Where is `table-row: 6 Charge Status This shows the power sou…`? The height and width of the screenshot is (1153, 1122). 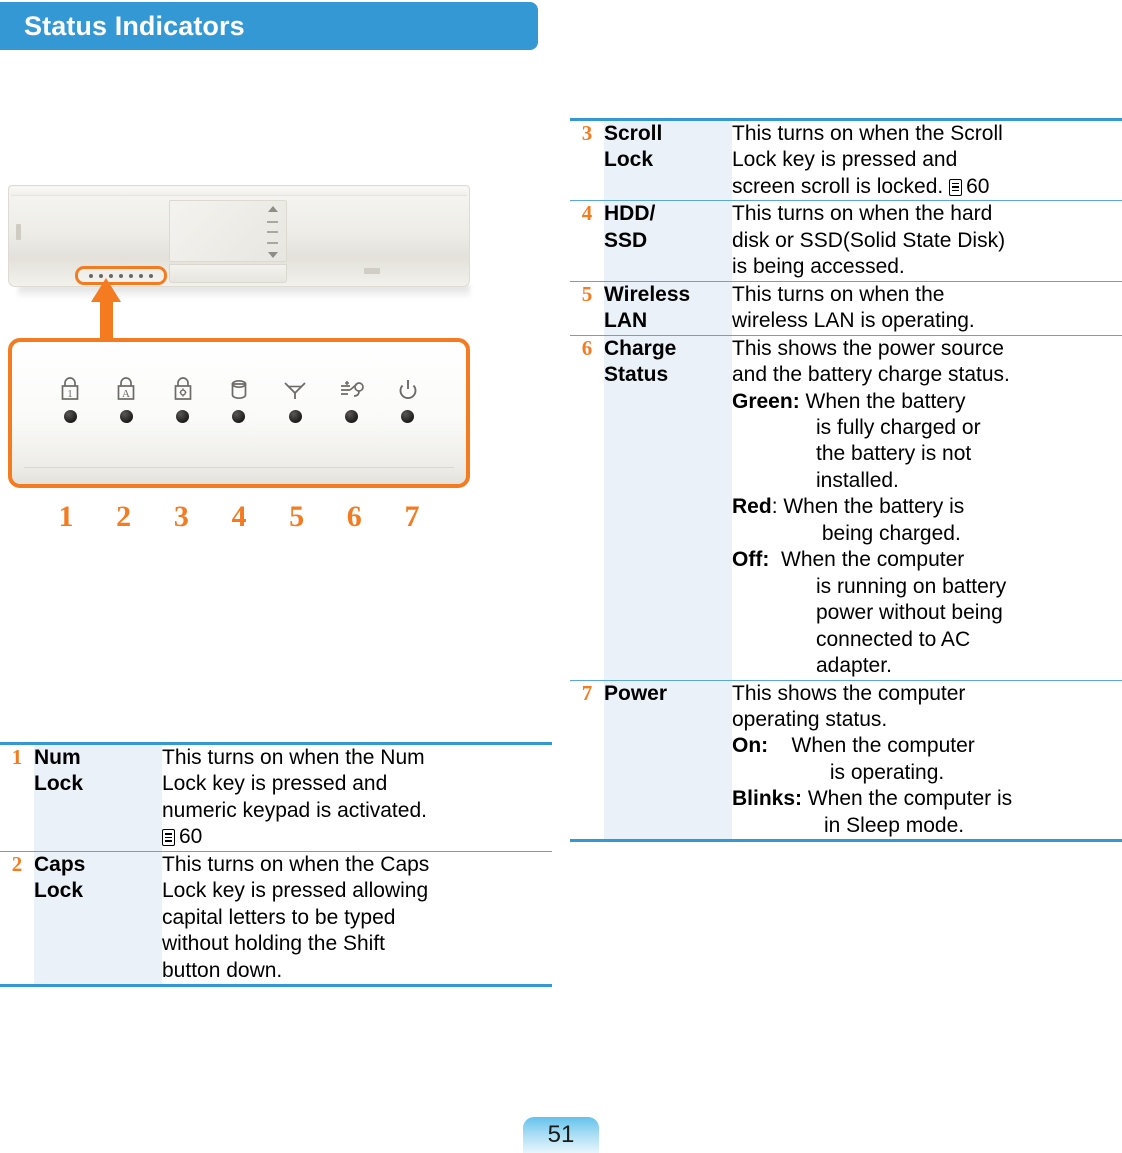 table-row: 6 Charge Status This shows the power sou… is located at coordinates (846, 507).